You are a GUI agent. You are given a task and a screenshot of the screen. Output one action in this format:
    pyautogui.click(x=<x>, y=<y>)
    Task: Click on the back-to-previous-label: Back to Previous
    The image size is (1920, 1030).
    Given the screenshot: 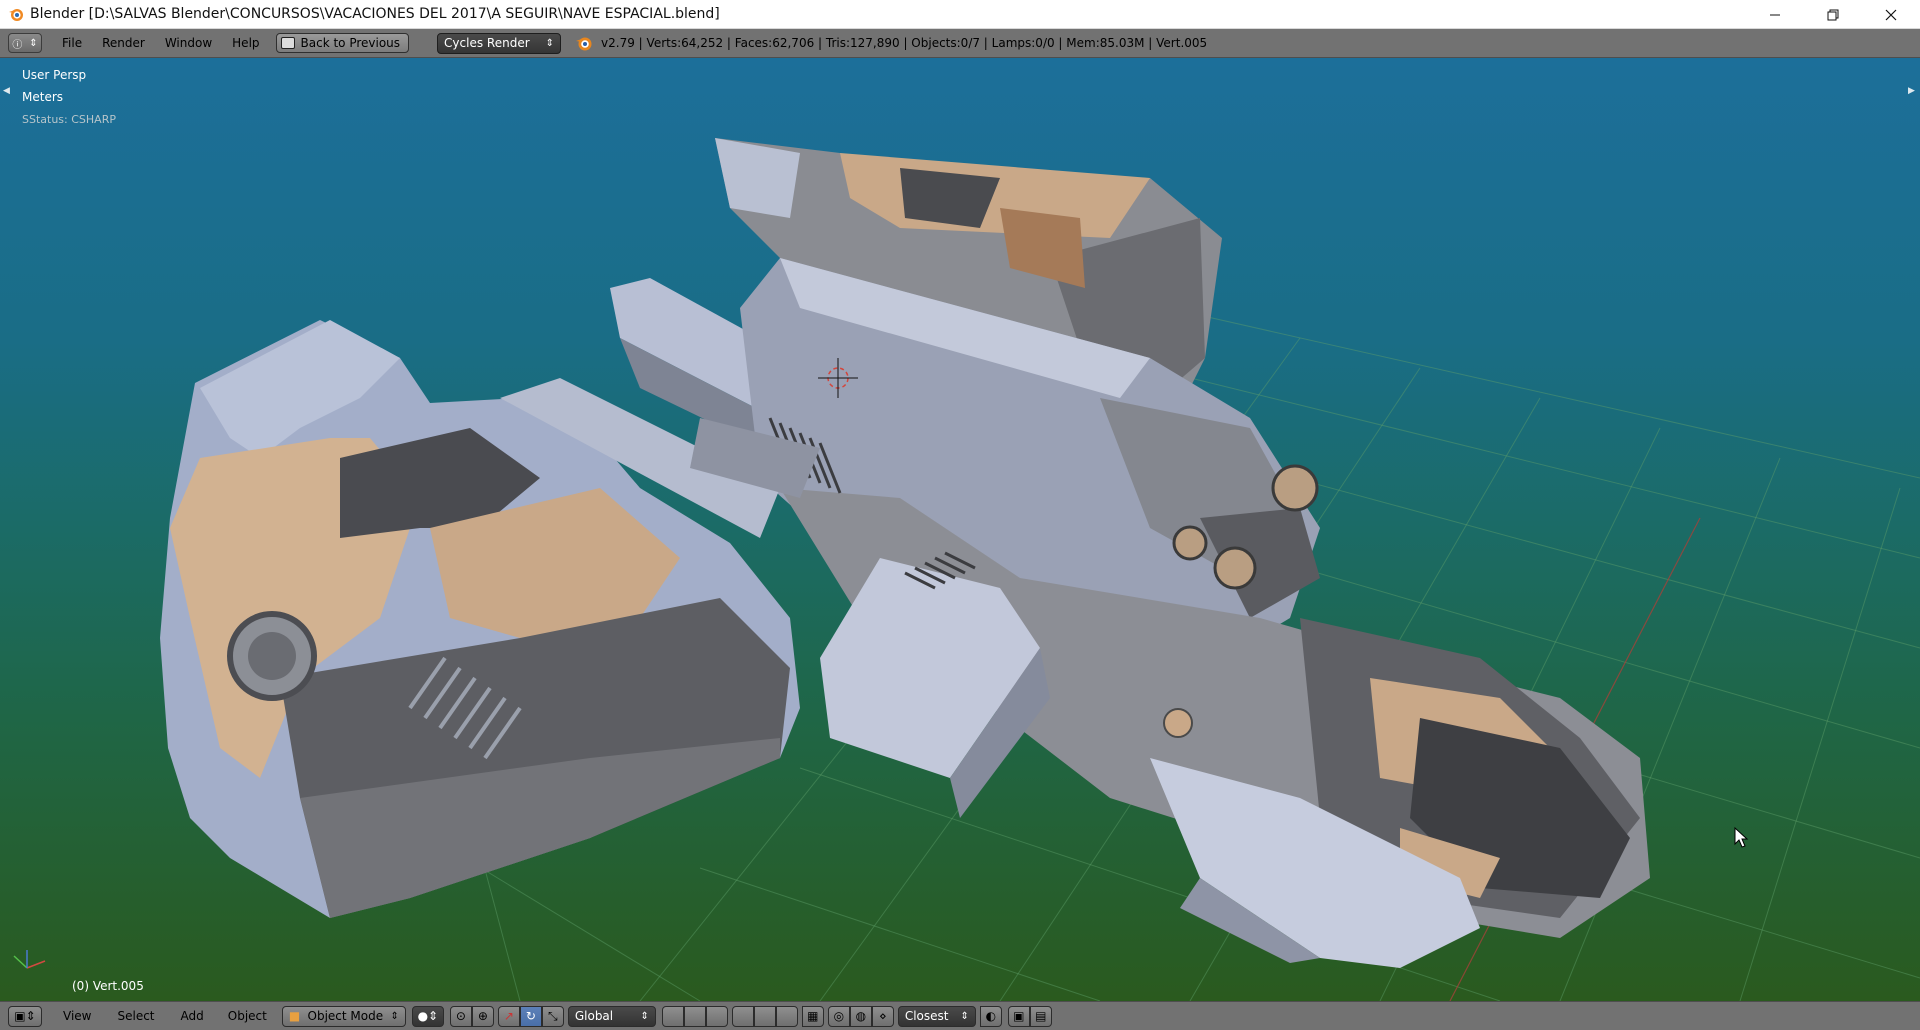 What is the action you would take?
    pyautogui.click(x=350, y=43)
    